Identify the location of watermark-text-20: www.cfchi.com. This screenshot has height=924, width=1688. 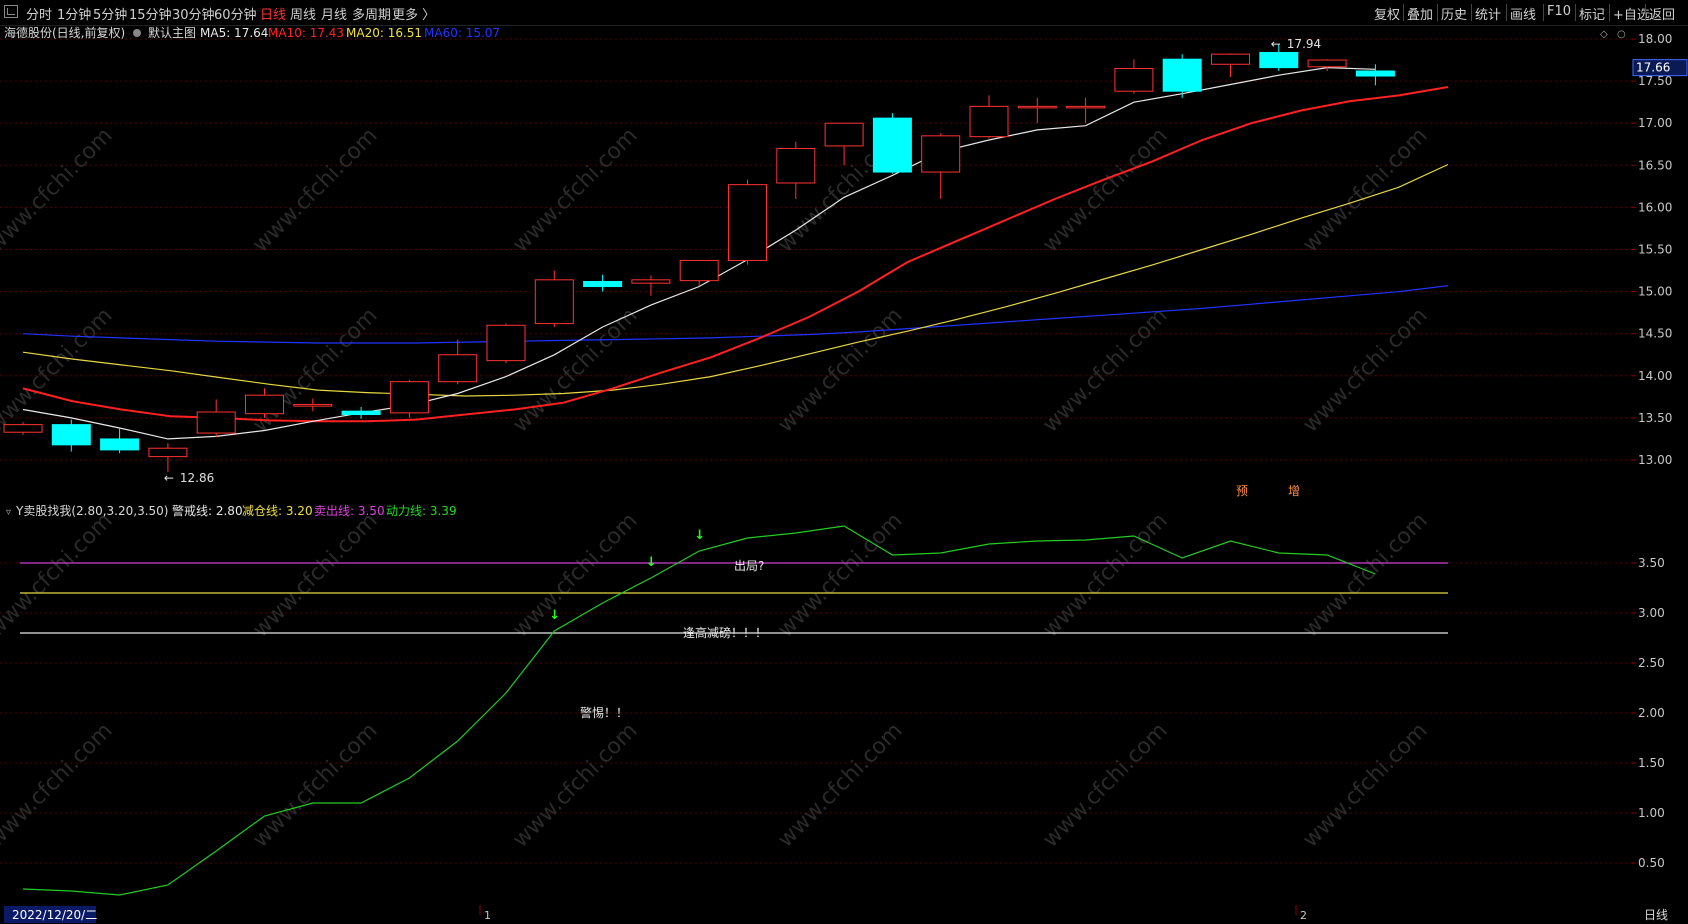
(575, 785).